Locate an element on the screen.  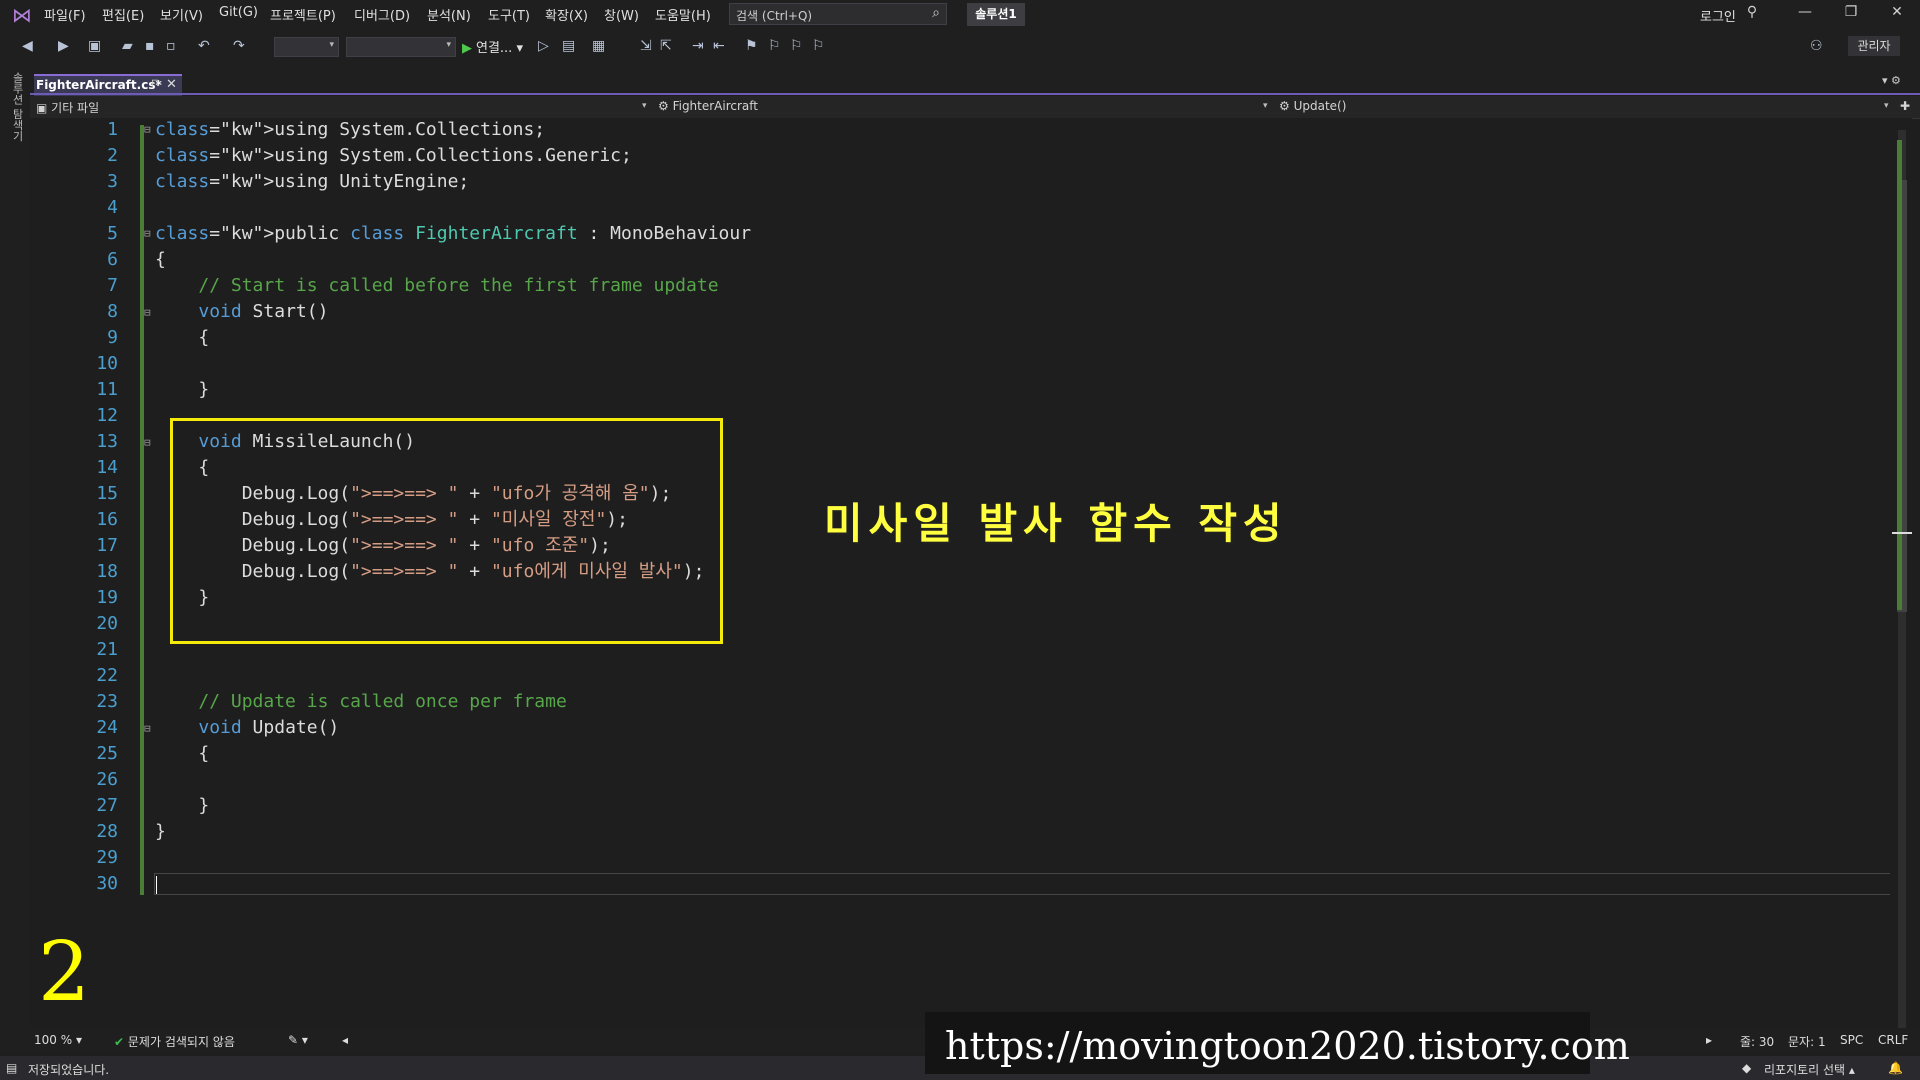
solution-explorer-rail: 솔루션 탐색기 is located at coordinates (15, 559).